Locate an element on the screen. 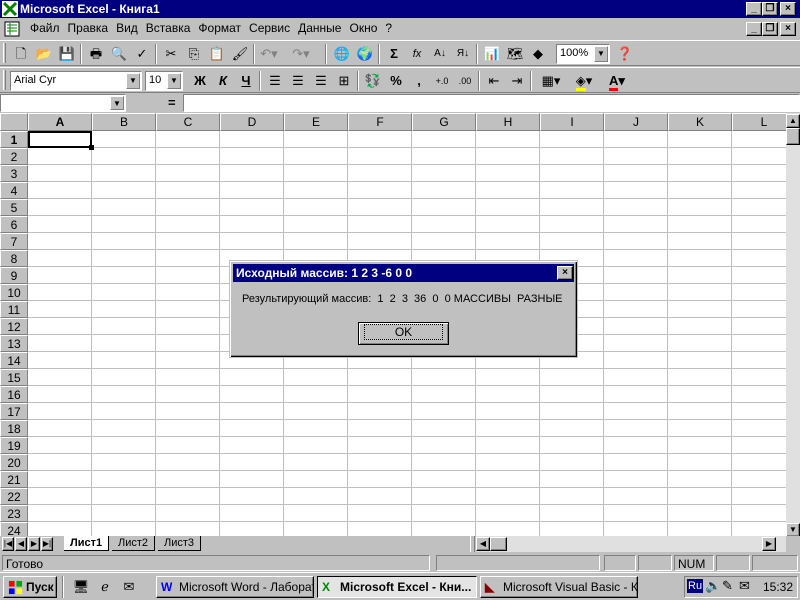 Image resolution: width=800 pixels, height=600 pixels. column-header: L is located at coordinates (759, 122).